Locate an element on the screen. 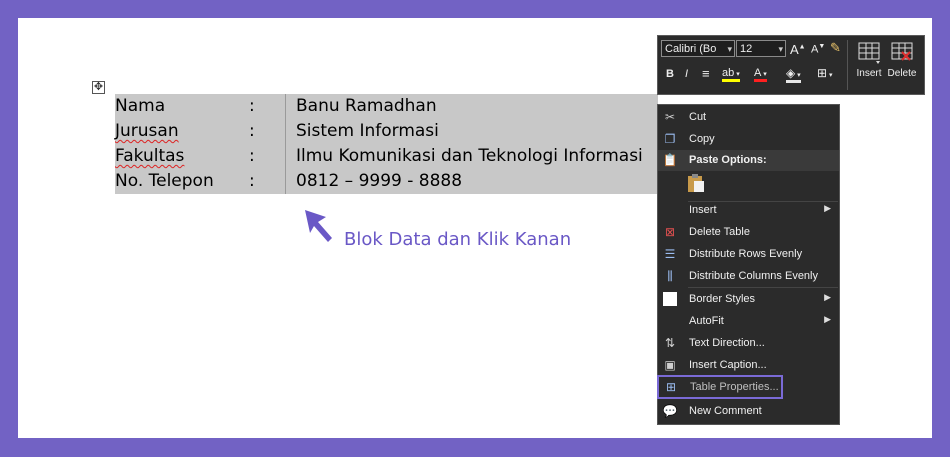  borders-icon: ⊞ is located at coordinates (822, 73).